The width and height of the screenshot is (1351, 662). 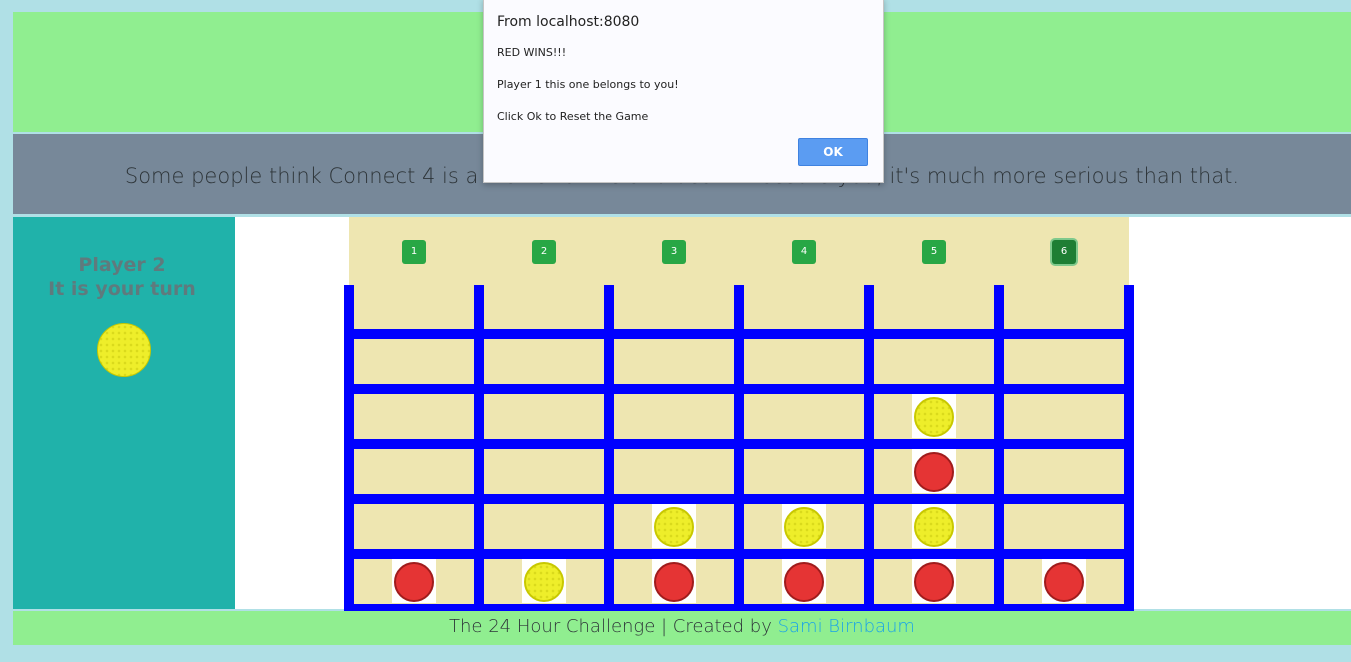 I want to click on board-cell-r2-c6, so click(x=1064, y=361).